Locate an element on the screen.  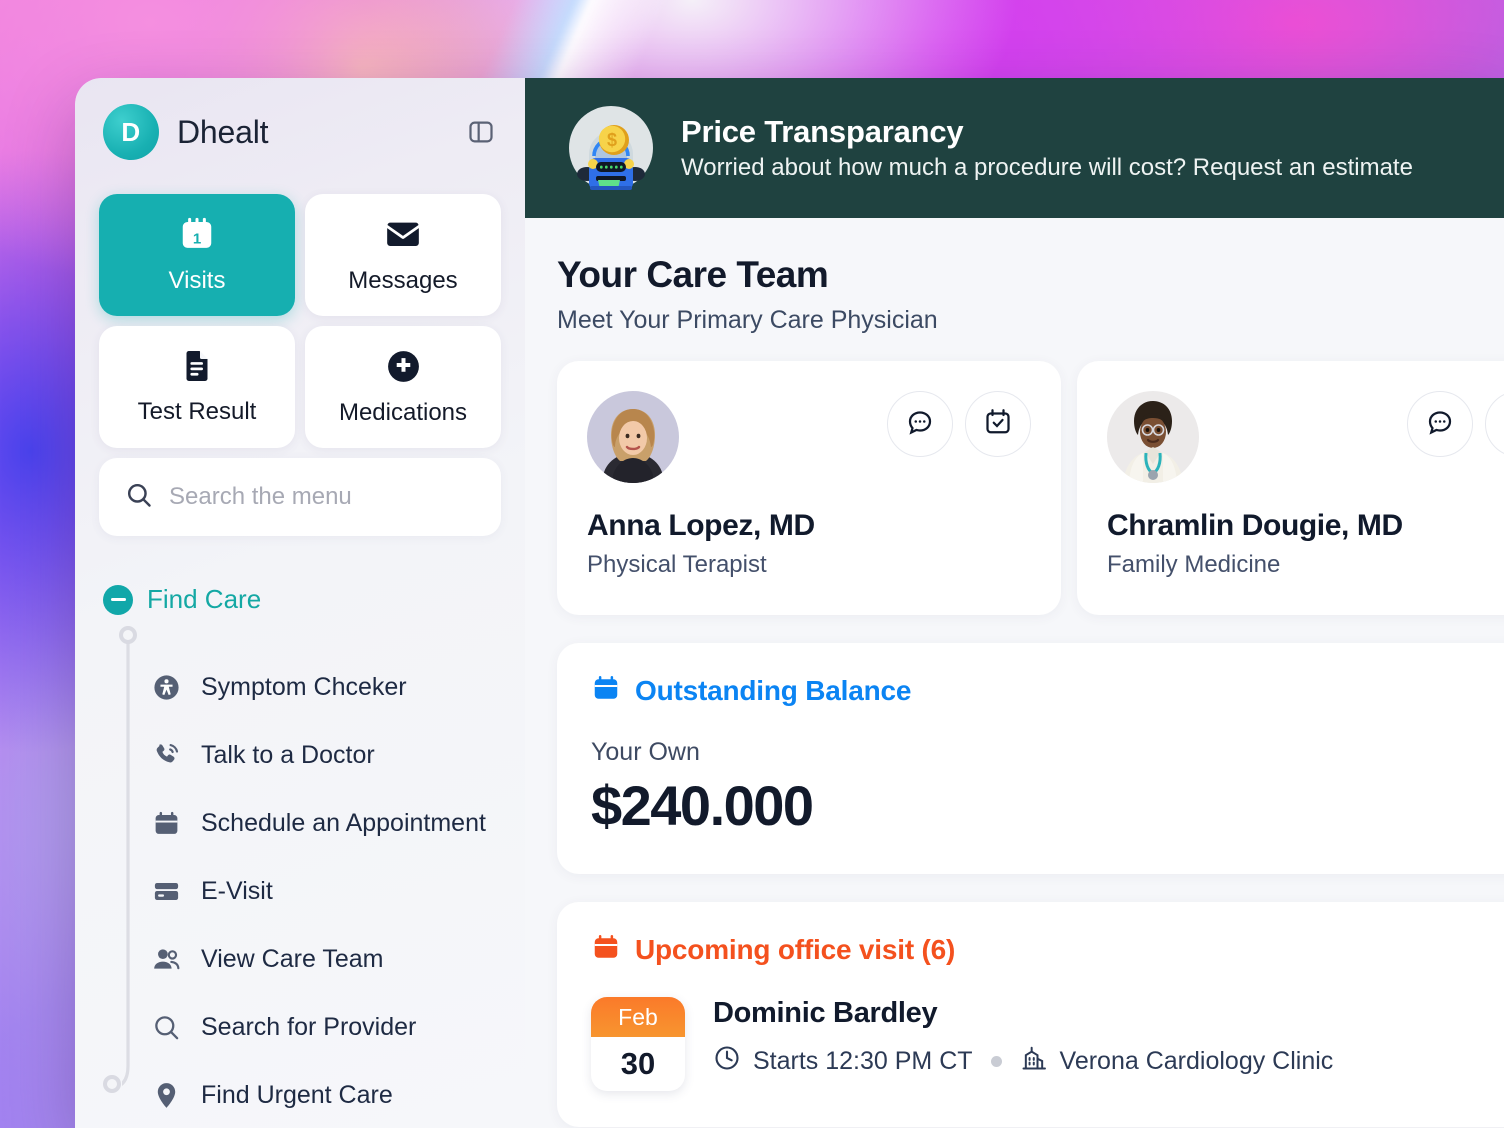
section-header-find-care: Find Care is located at coordinates (300, 599).